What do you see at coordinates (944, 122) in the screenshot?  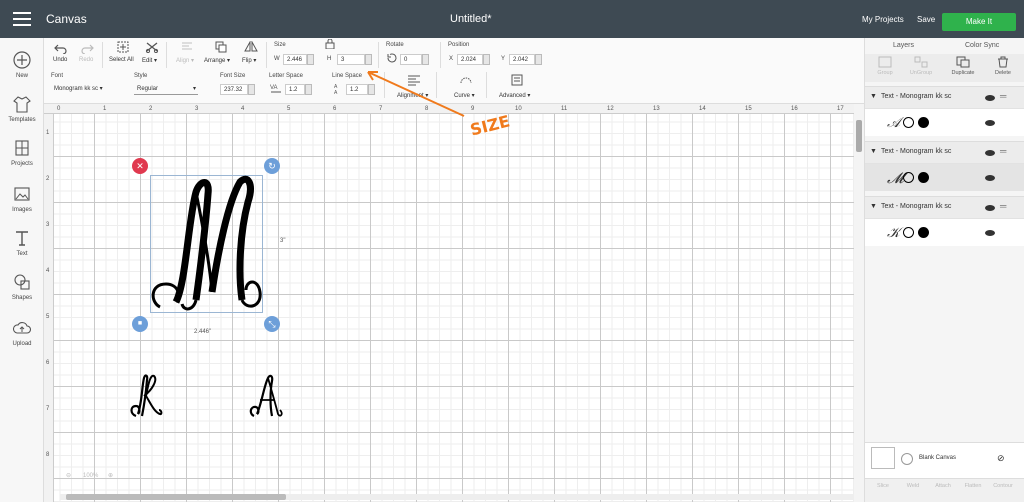 I see `layer-item: 𝒜` at bounding box center [944, 122].